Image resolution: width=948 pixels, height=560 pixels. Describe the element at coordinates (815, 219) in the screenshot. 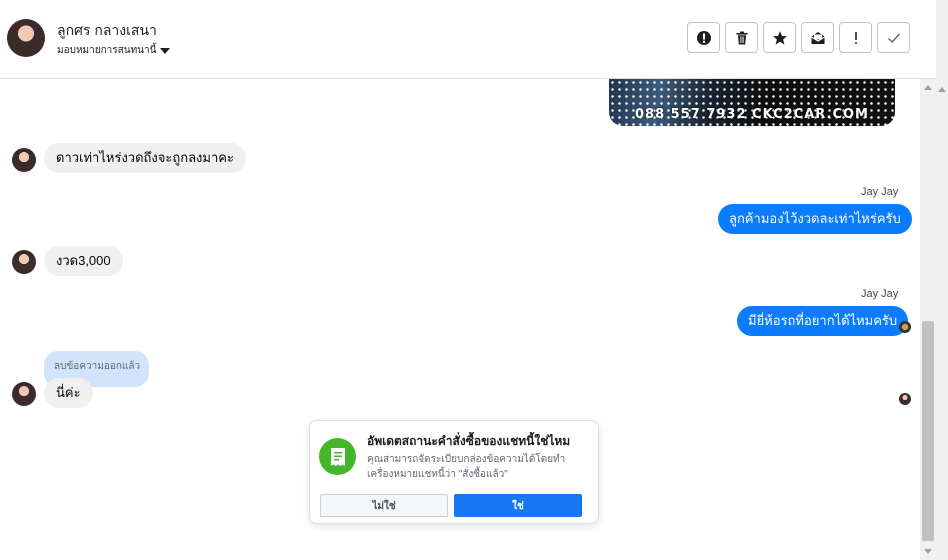

I see `outgoing-message: ลูกค้ามองไว้งวดละเท่าไหร่ครับ` at that location.